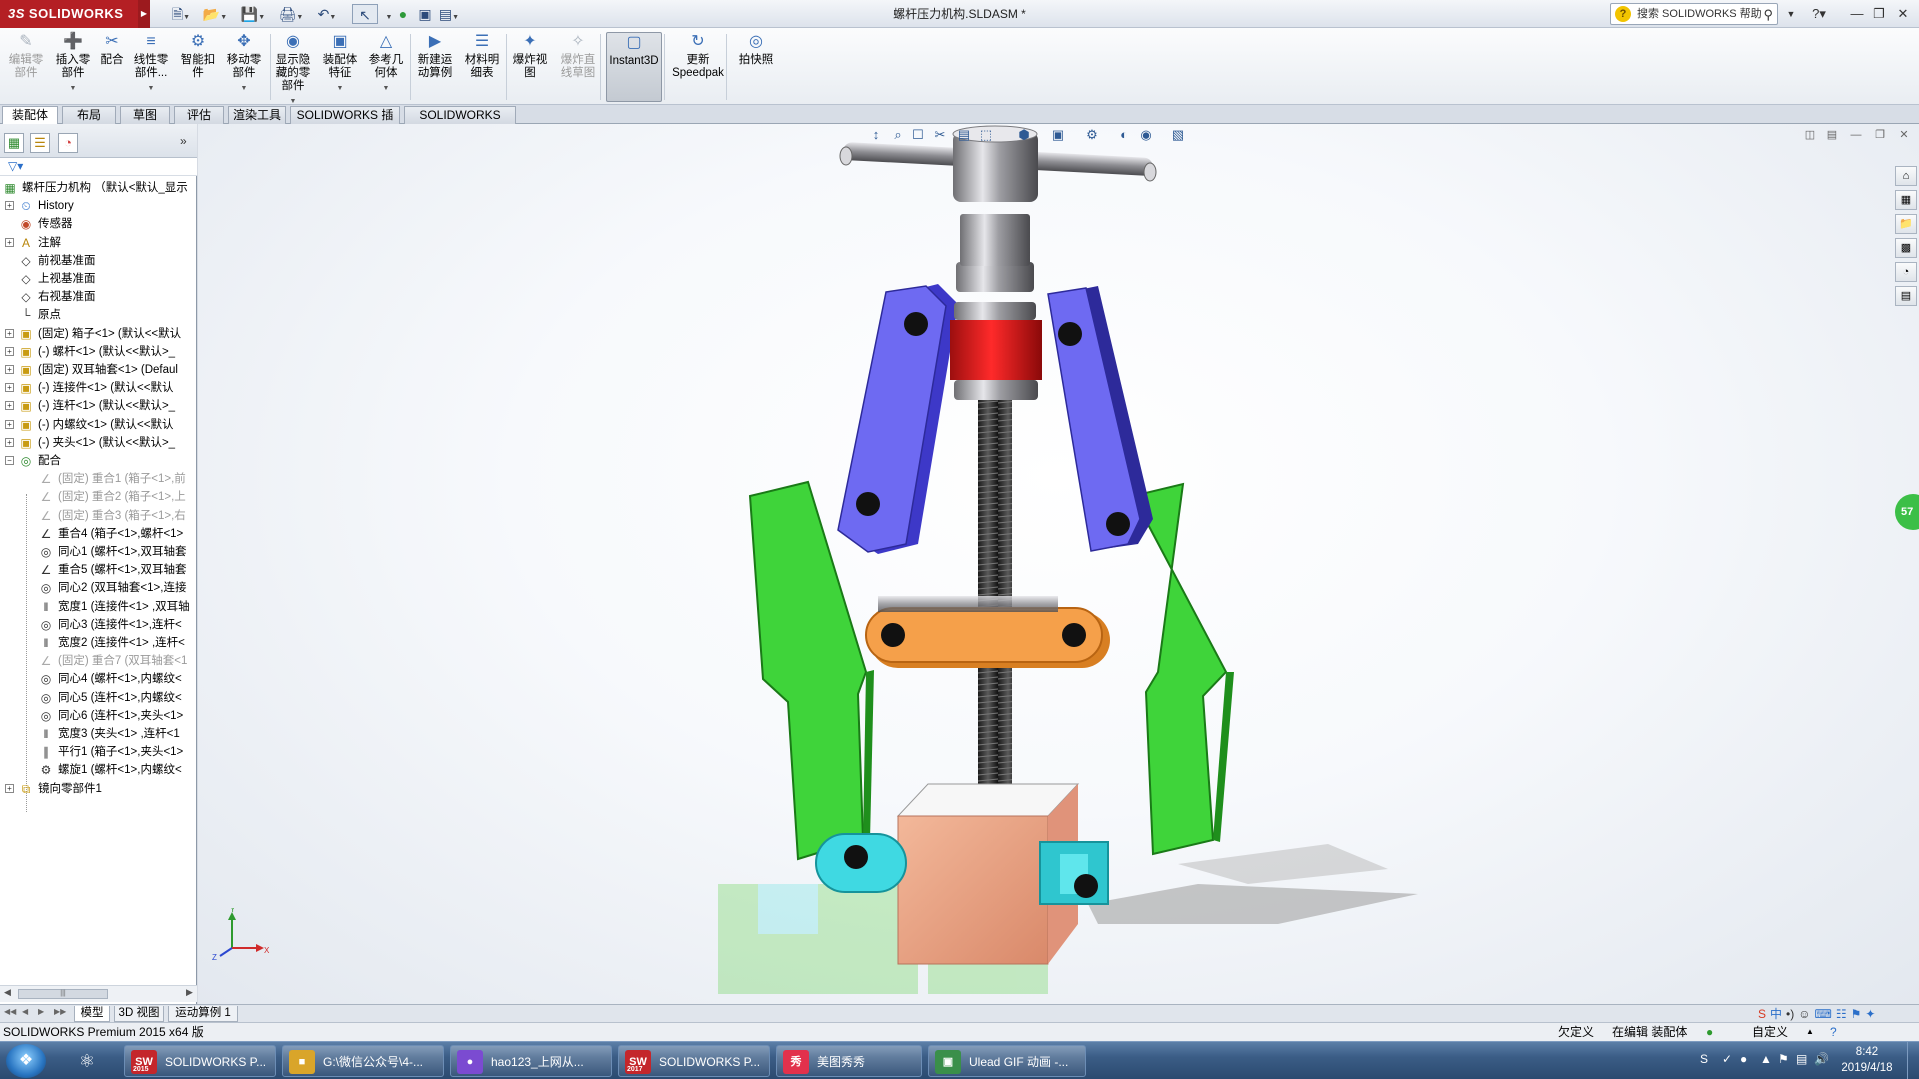 The height and width of the screenshot is (1079, 1919). I want to click on minimize-icon: —, so click(1857, 14).